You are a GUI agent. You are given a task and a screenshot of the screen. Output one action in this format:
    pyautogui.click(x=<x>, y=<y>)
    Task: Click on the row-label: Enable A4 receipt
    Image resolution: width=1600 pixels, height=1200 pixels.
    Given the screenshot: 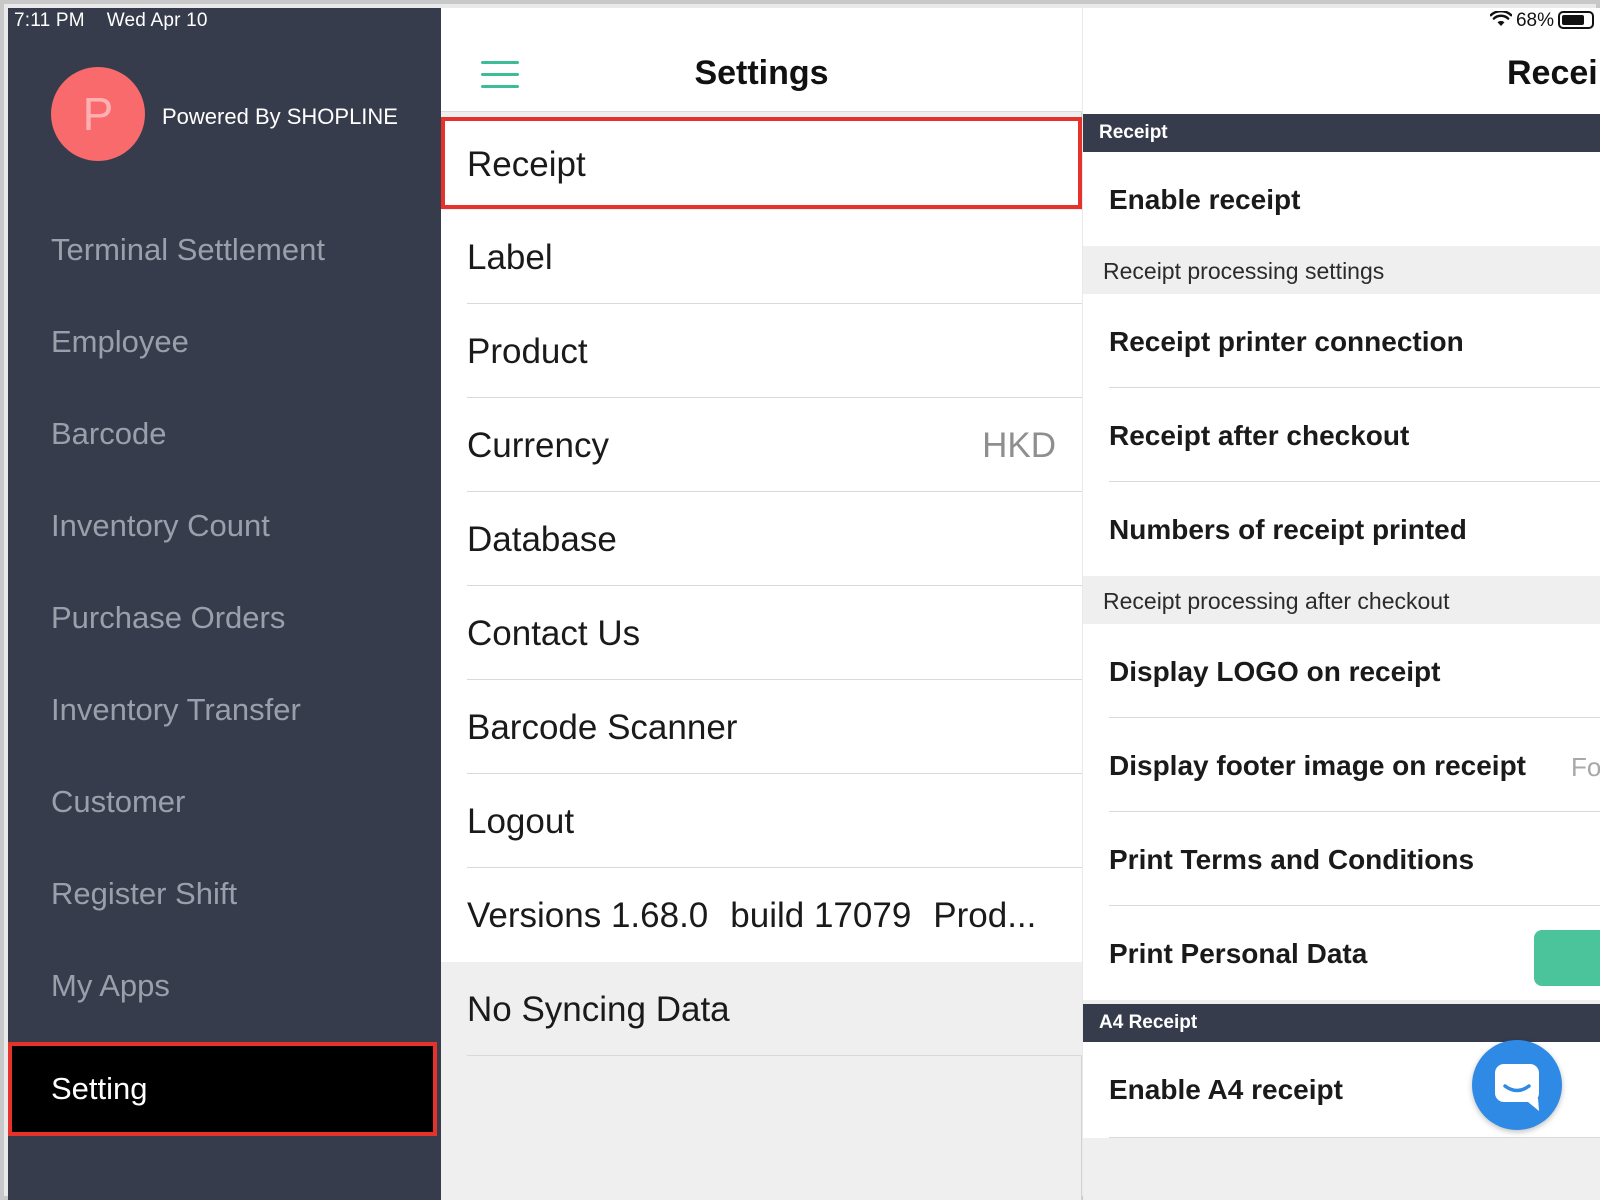 What is the action you would take?
    pyautogui.click(x=1226, y=1089)
    